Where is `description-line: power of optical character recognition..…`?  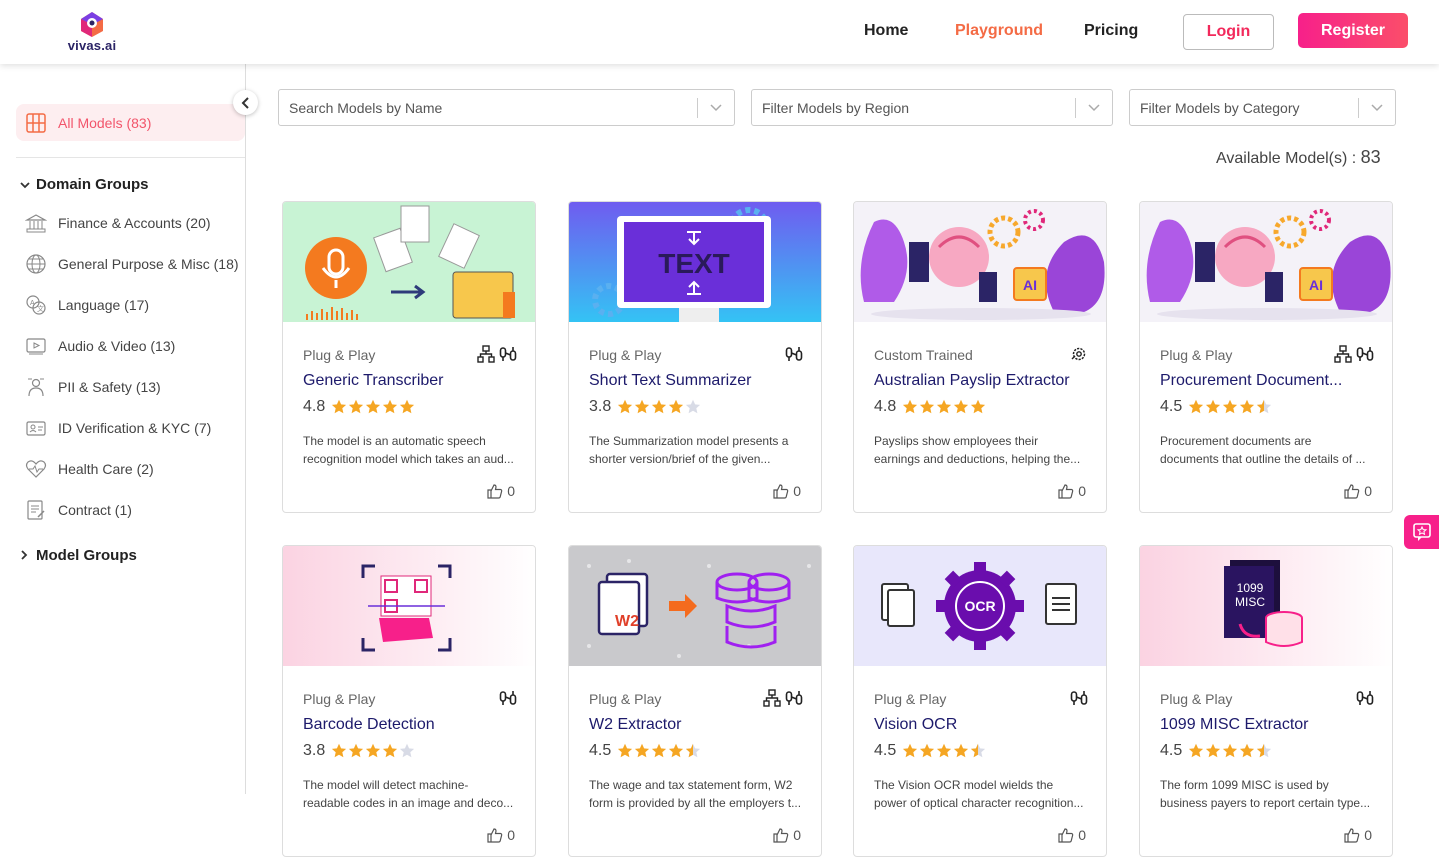
description-line: power of optical character recognition..… is located at coordinates (979, 803).